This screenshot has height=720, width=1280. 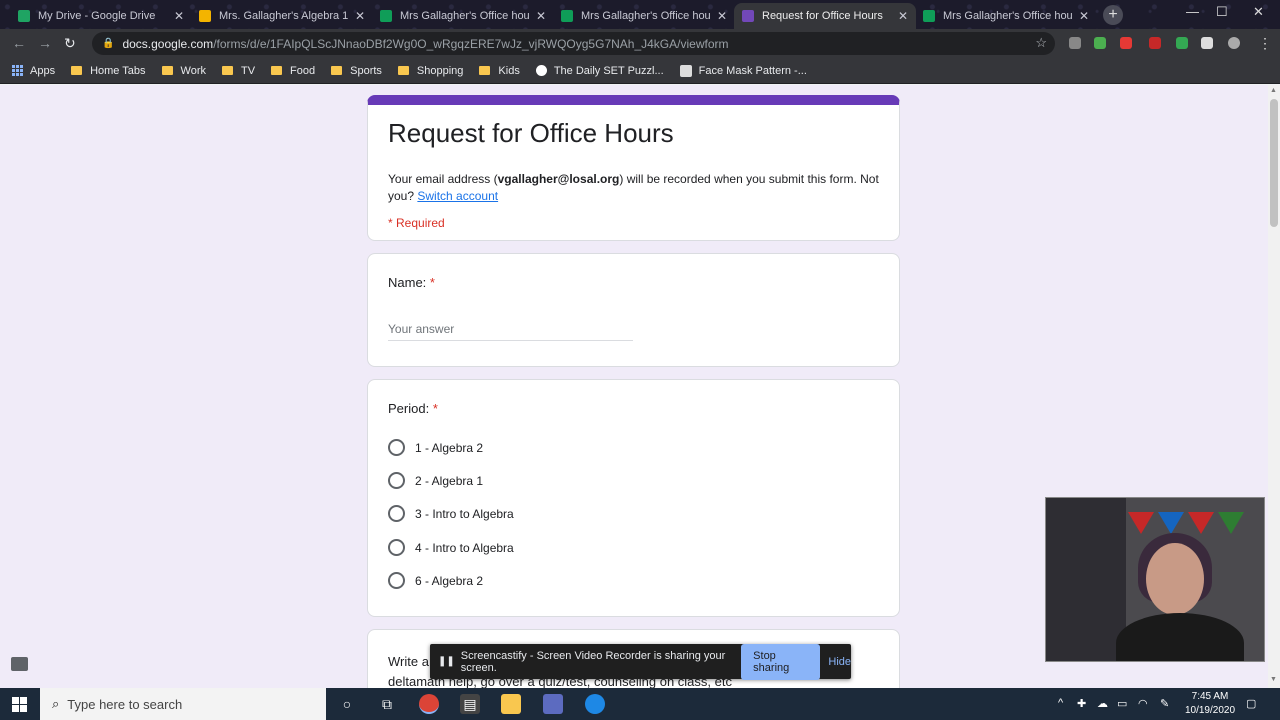 I want to click on bookmark-item: TV, so click(x=238, y=71).